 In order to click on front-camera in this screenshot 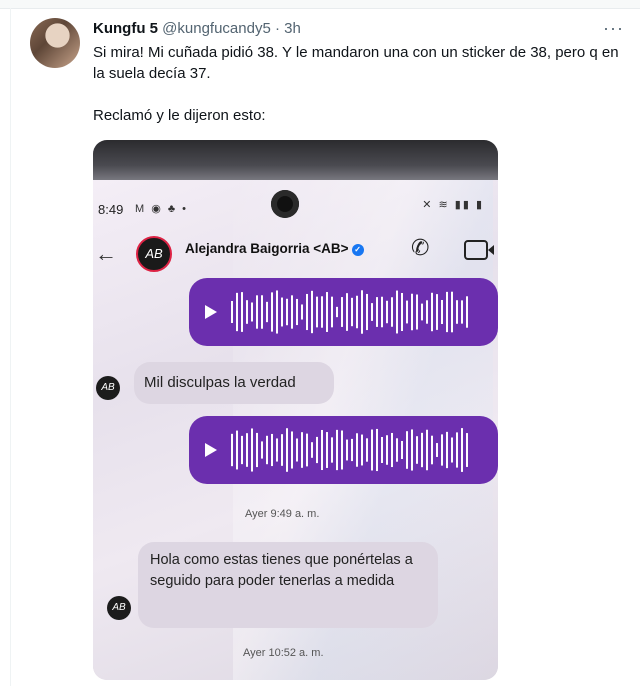, I will do `click(285, 204)`.